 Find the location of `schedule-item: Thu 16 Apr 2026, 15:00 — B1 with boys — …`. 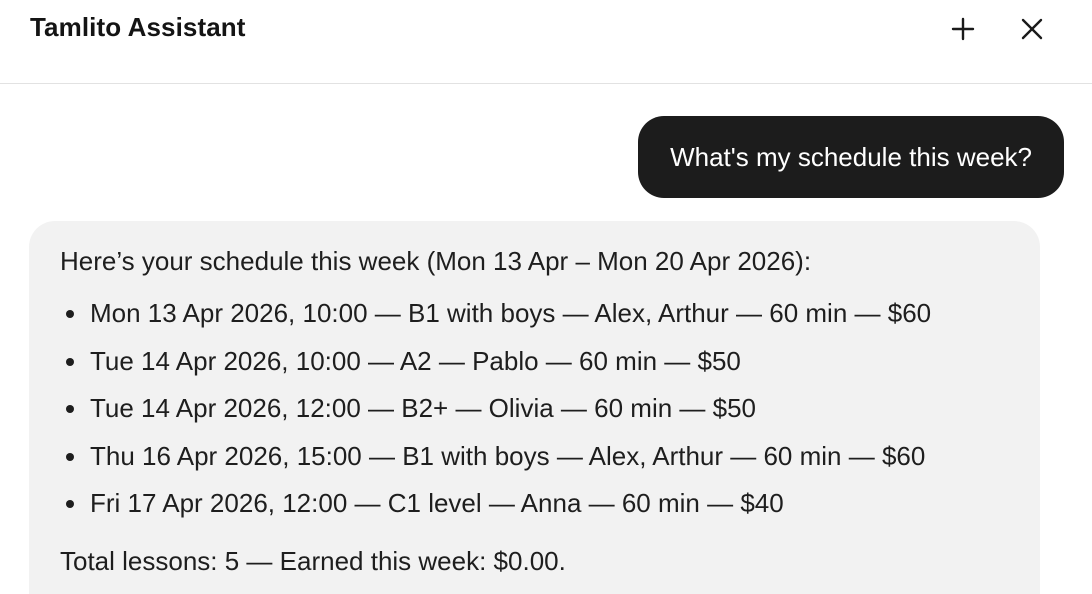

schedule-item: Thu 16 Apr 2026, 15:00 — B1 with boys — … is located at coordinates (534, 462).